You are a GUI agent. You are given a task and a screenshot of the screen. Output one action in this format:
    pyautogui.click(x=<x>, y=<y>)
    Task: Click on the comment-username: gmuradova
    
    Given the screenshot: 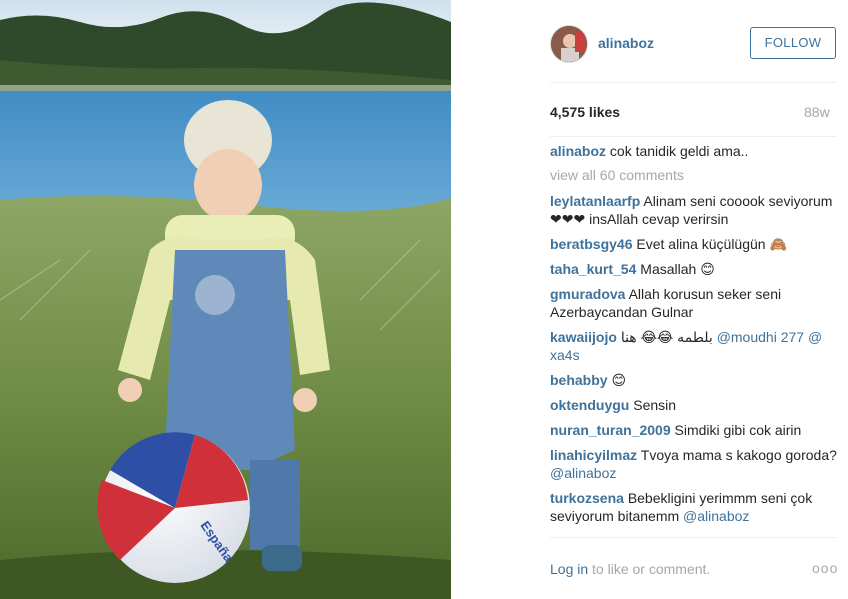 What is the action you would take?
    pyautogui.click(x=587, y=294)
    